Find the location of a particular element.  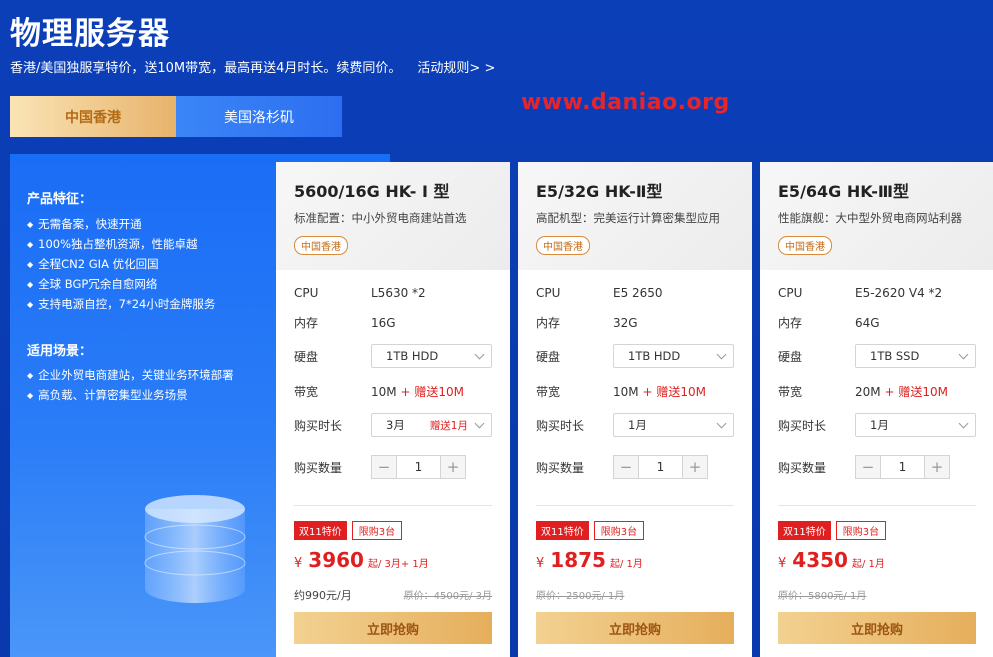

price-value: 3960 is located at coordinates (336, 560).